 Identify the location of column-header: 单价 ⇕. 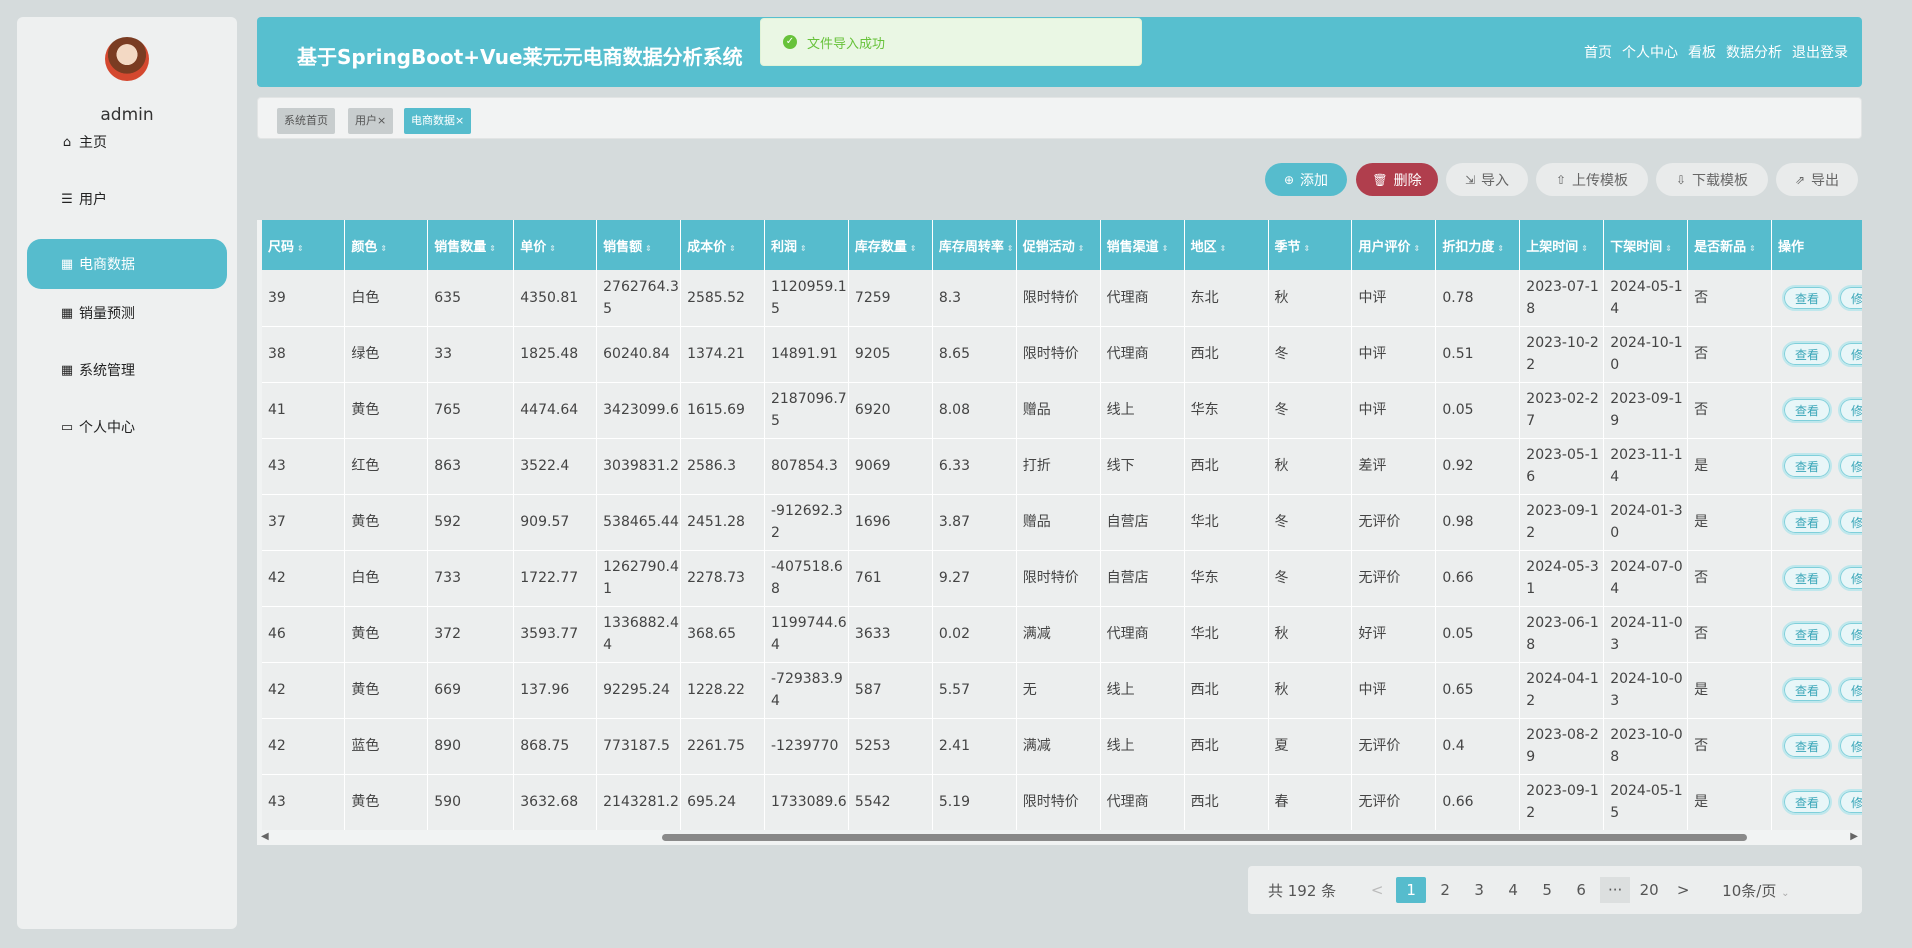
(555, 245).